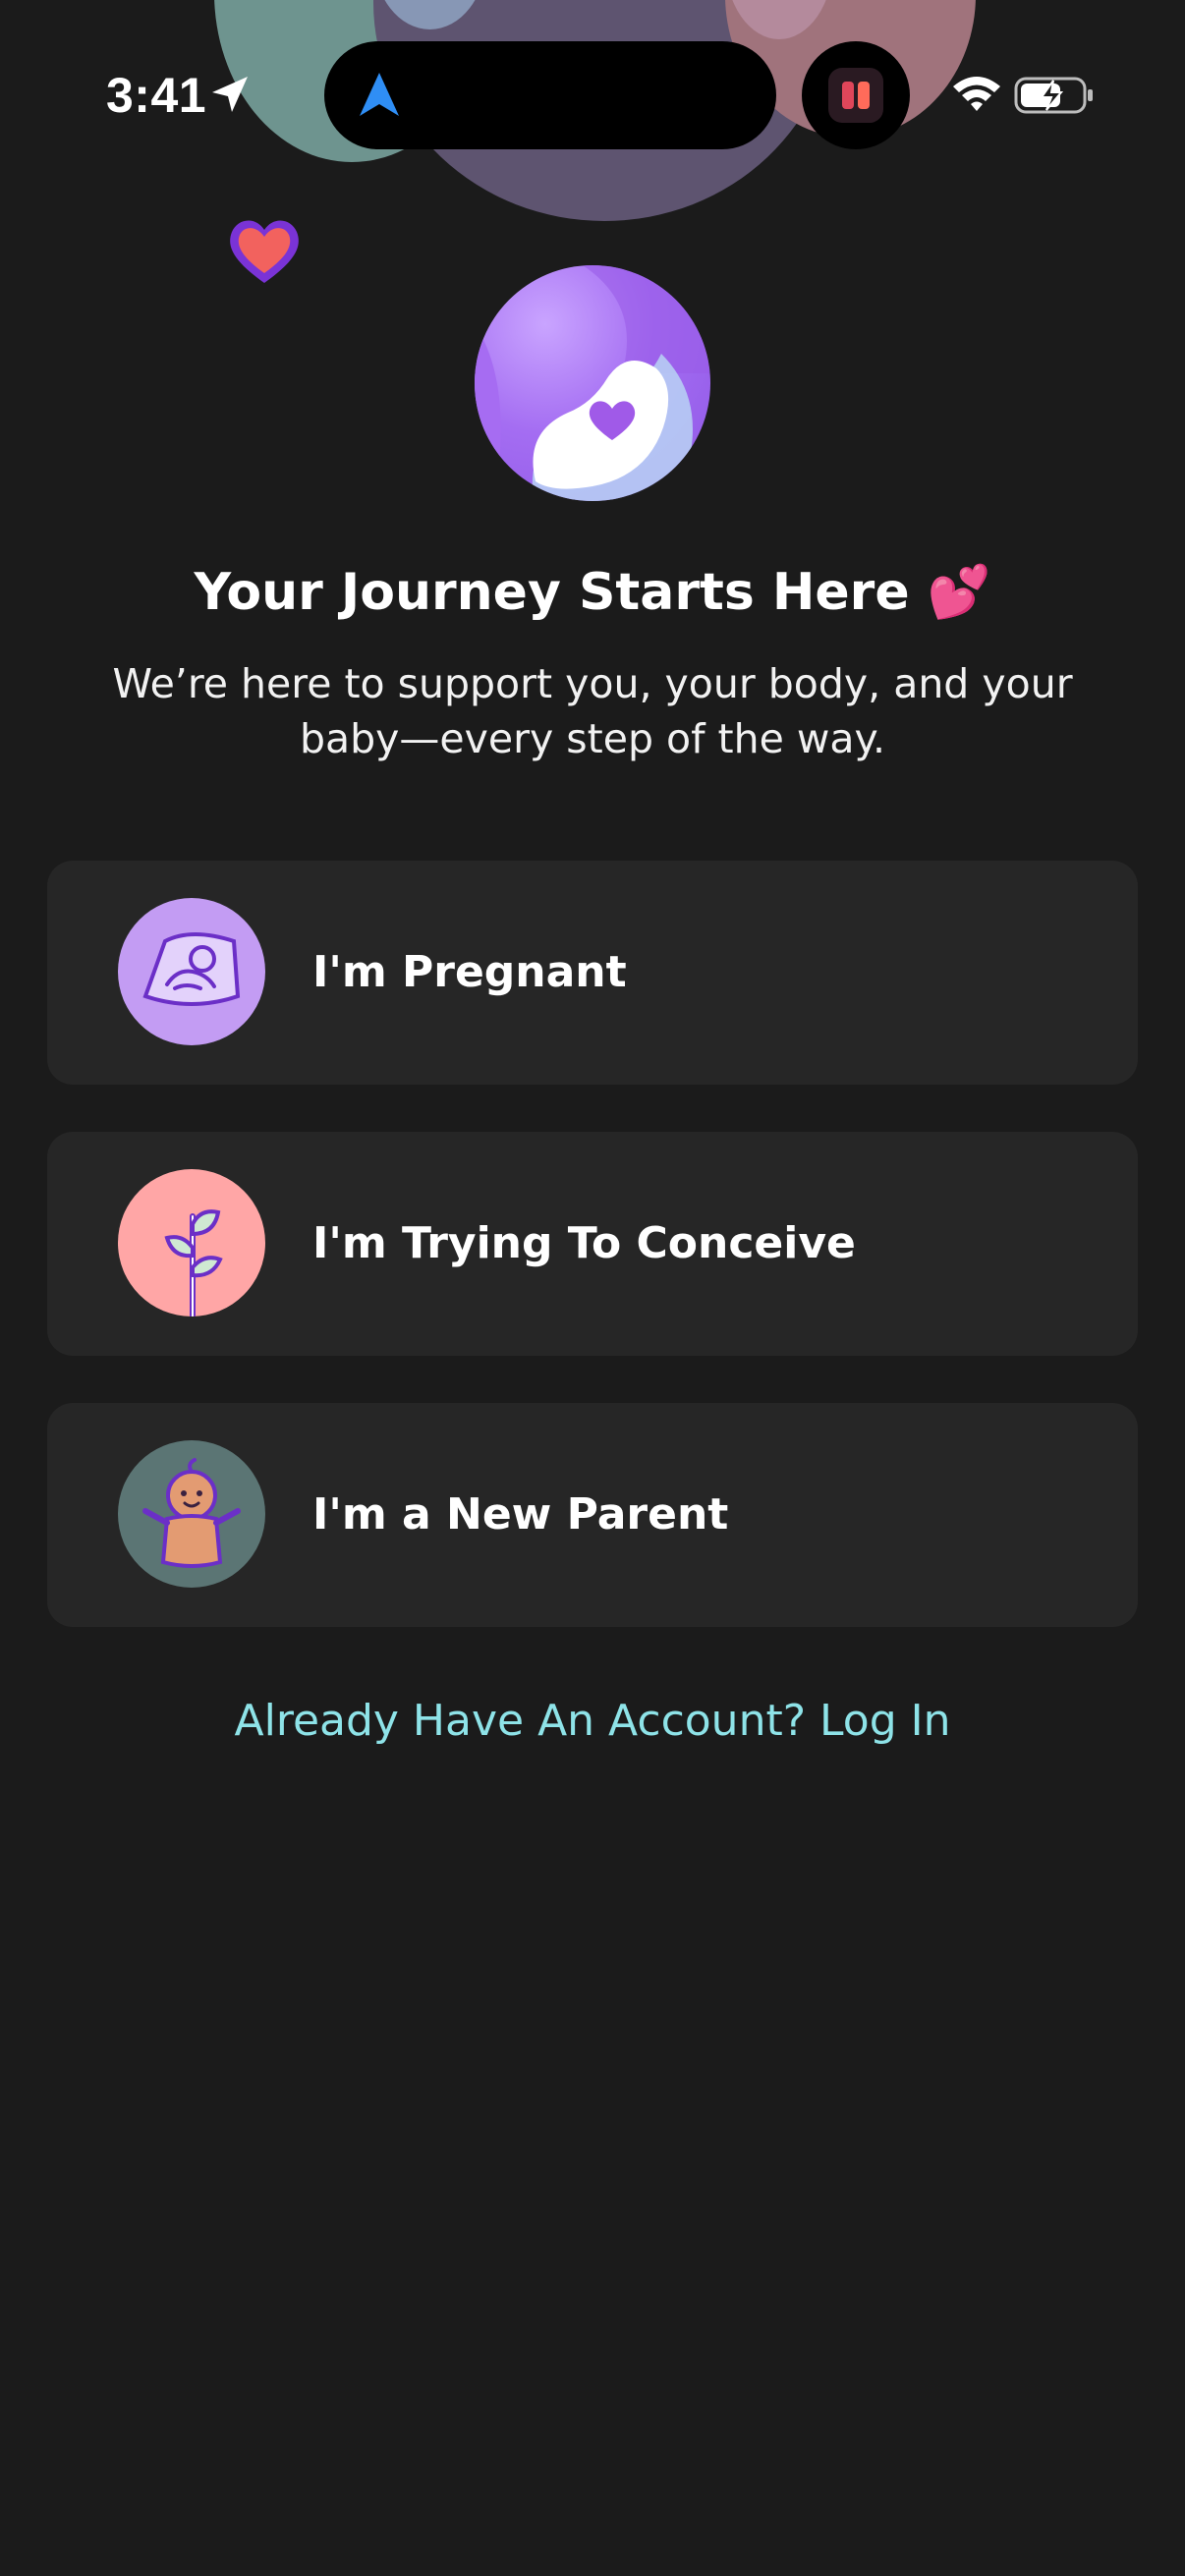 The width and height of the screenshot is (1185, 2576). What do you see at coordinates (192, 971) in the screenshot?
I see `ultrasound-icon` at bounding box center [192, 971].